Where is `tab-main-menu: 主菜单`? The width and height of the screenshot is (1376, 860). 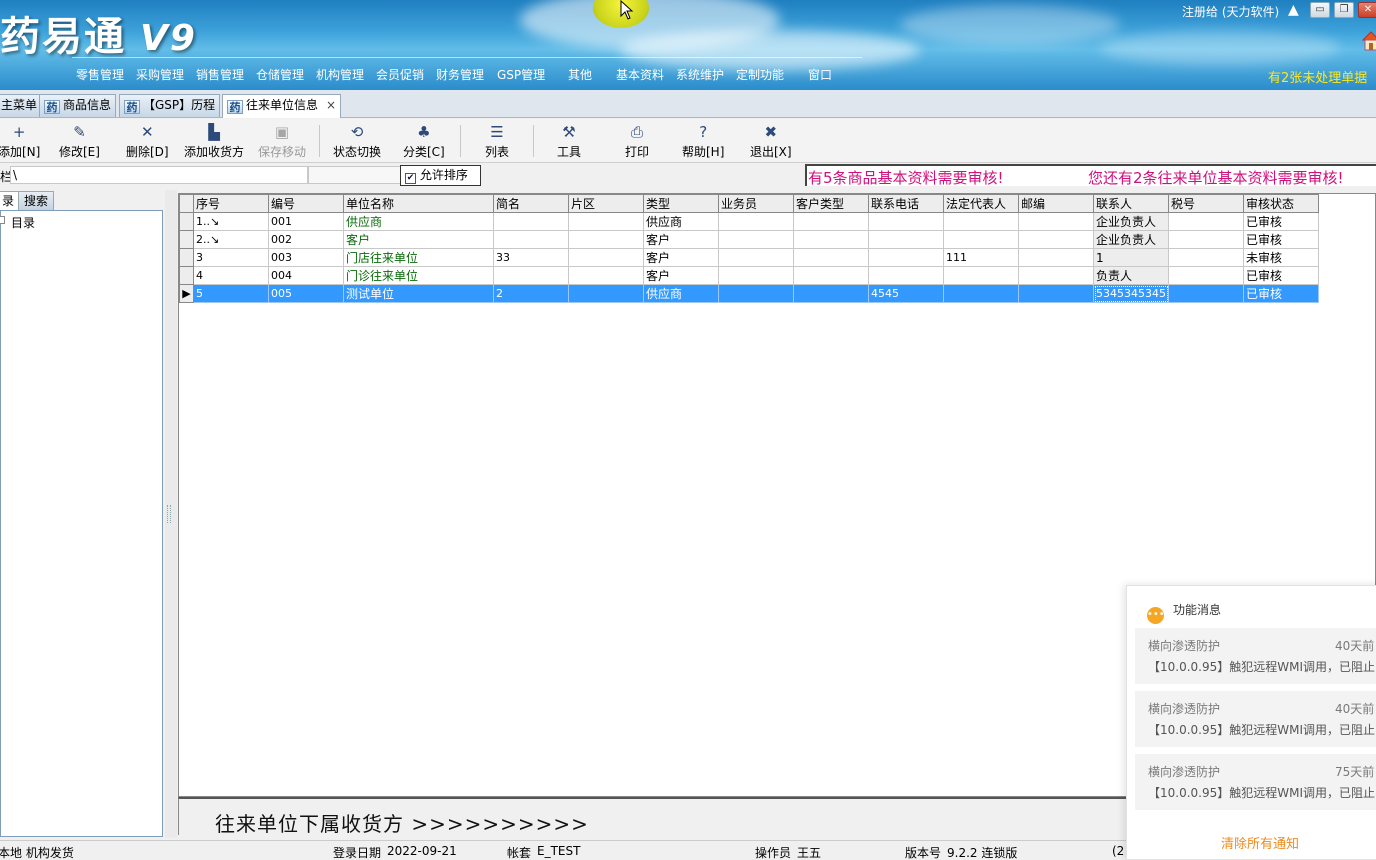
tab-main-menu: 主菜单 is located at coordinates (21, 105).